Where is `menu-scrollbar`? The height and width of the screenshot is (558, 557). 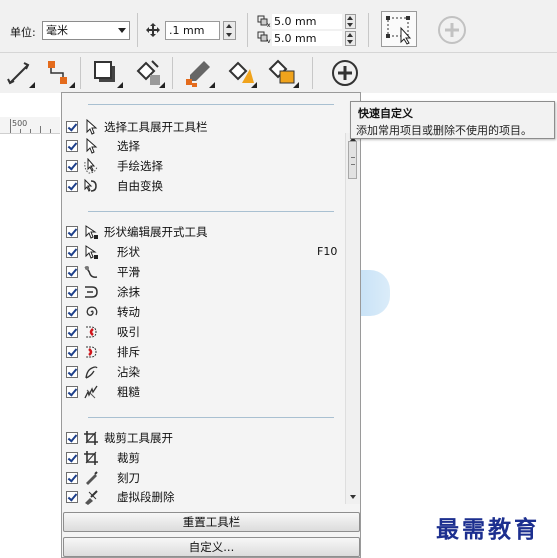
menu-scrollbar is located at coordinates (352, 318).